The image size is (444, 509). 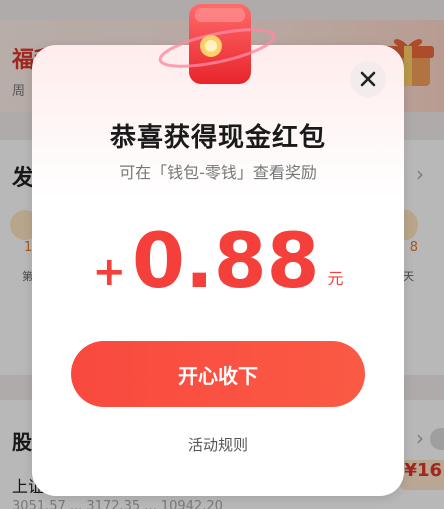 I want to click on modal-subtitle: 可在「钱包-零钱」查看奖励, so click(x=218, y=172).